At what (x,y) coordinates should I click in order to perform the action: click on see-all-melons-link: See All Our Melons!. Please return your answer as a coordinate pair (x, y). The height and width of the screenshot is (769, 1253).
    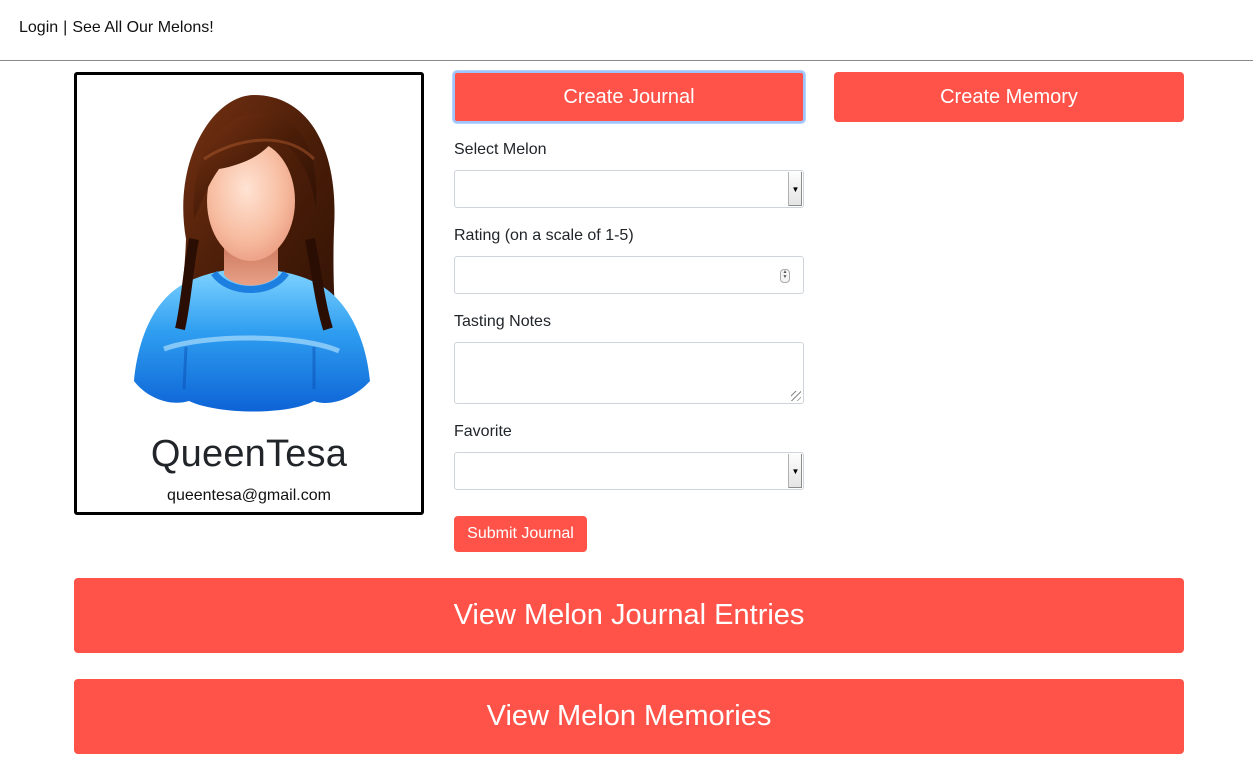
    Looking at the image, I should click on (142, 27).